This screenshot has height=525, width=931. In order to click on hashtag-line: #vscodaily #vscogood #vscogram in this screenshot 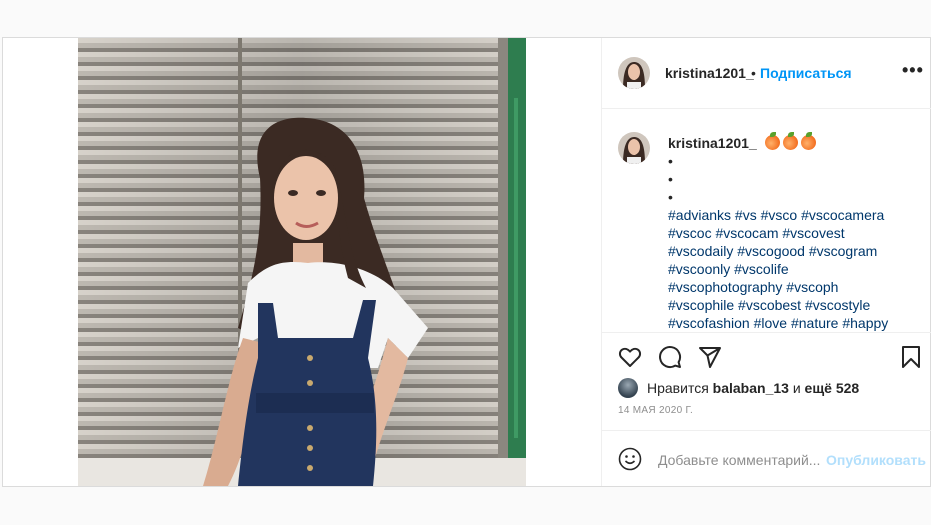, I will do `click(793, 251)`.